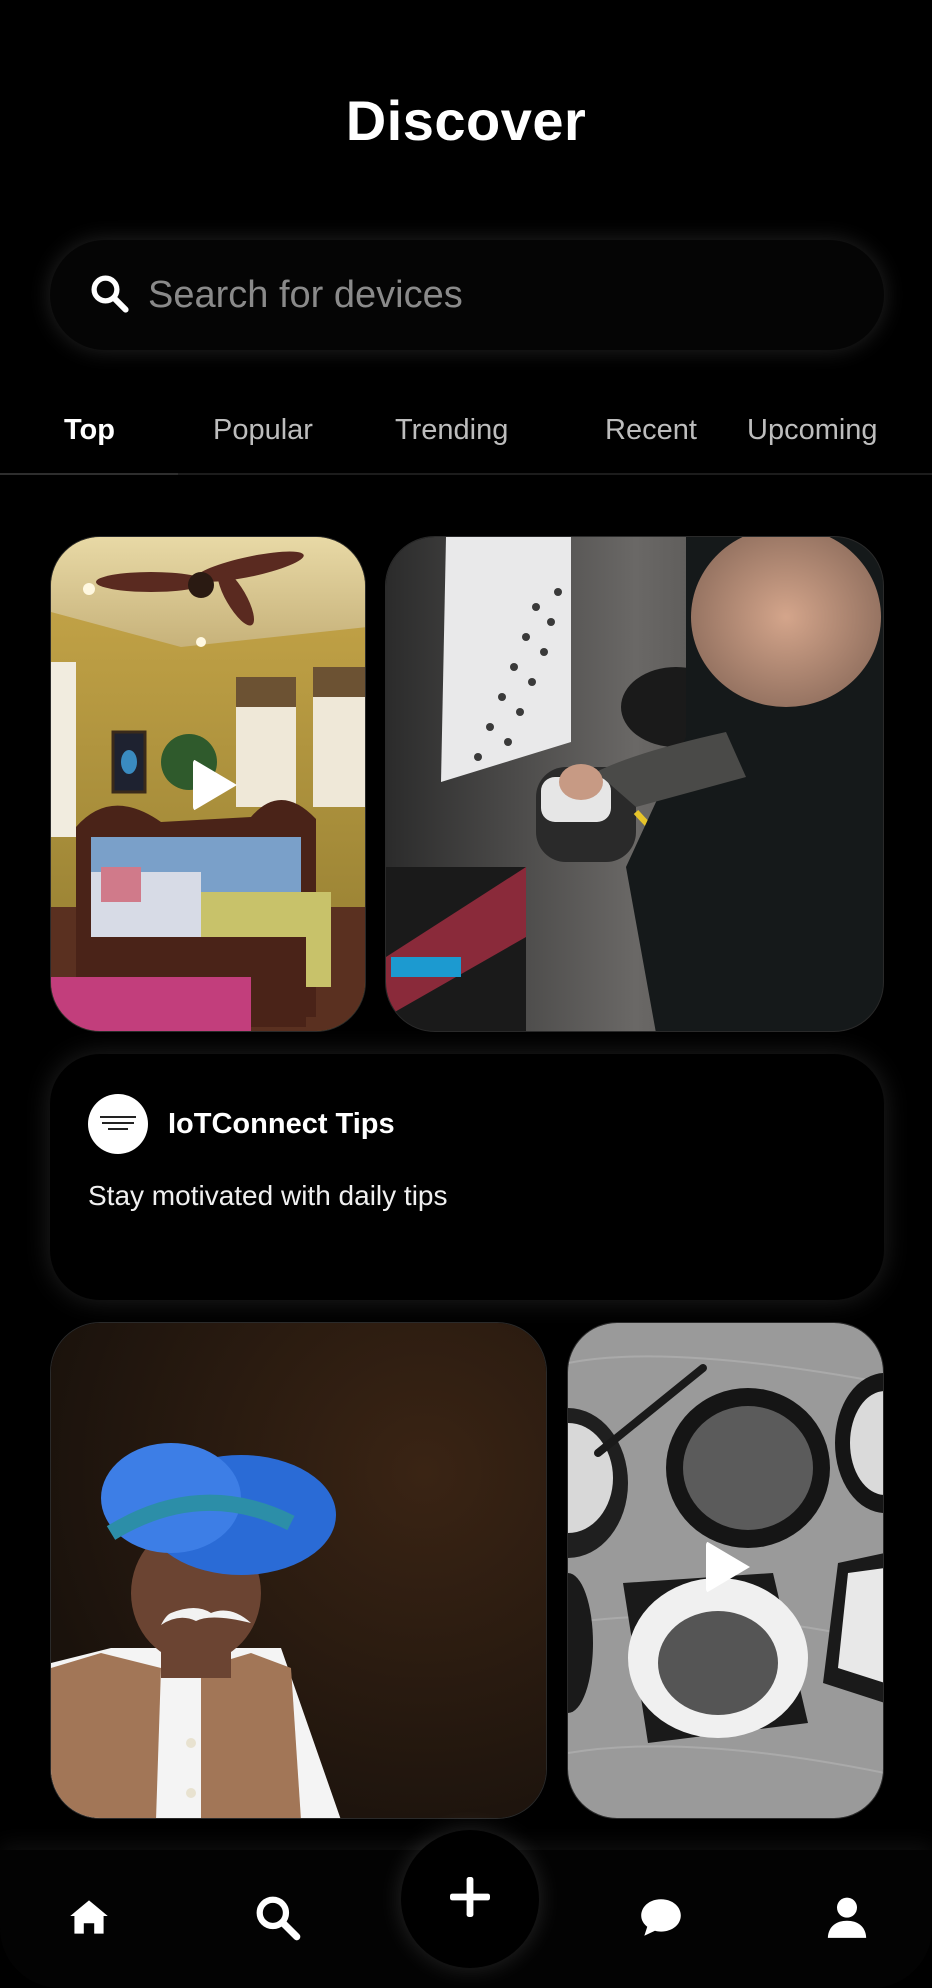 The height and width of the screenshot is (1988, 932). What do you see at coordinates (812, 430) in the screenshot?
I see `tab-upcoming: Upcoming` at bounding box center [812, 430].